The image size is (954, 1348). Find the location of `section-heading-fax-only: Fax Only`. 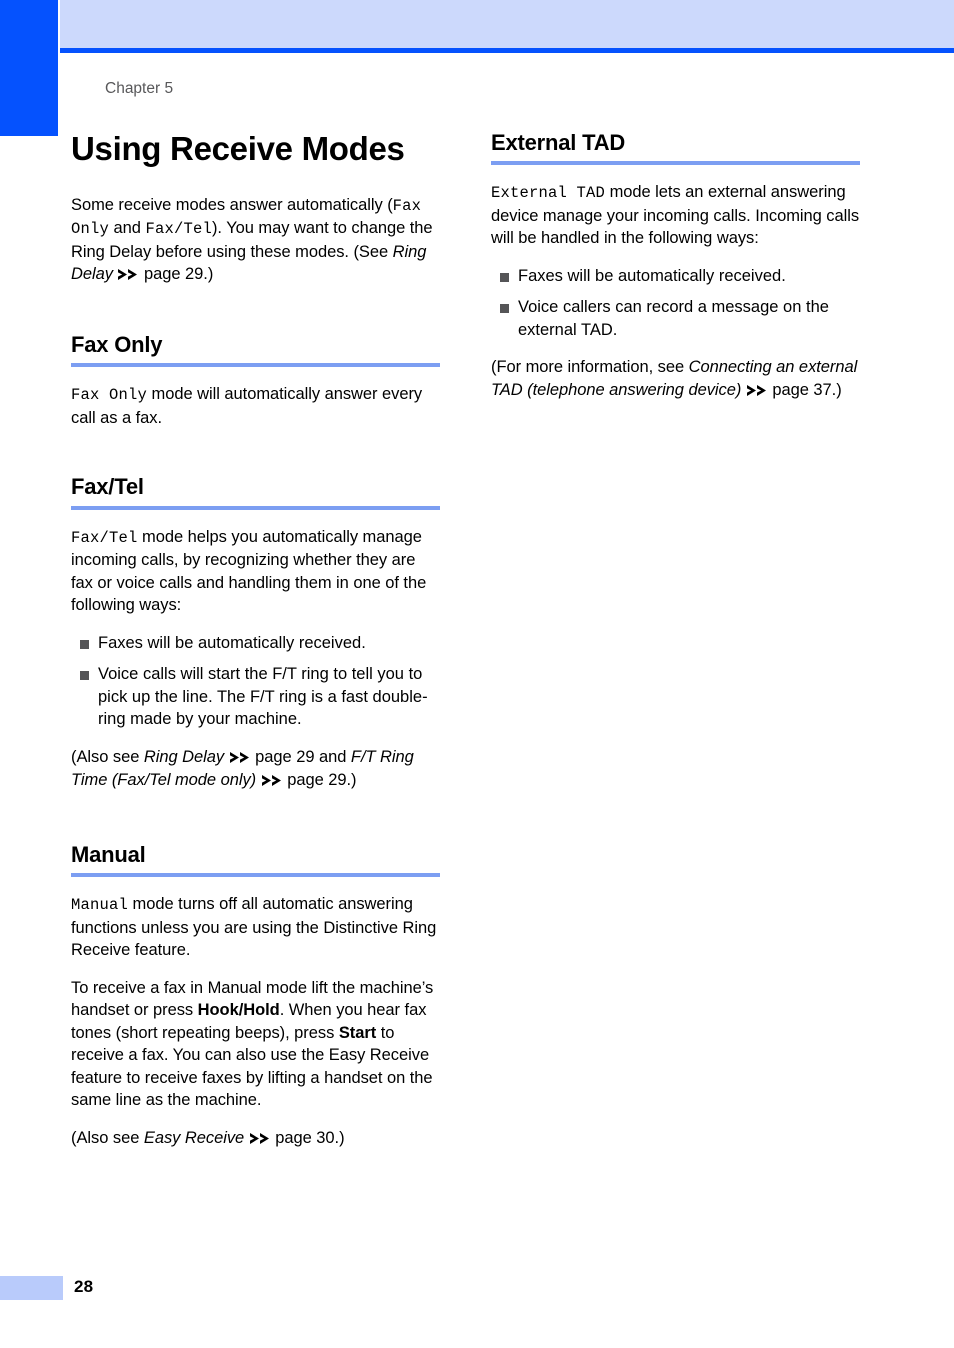

section-heading-fax-only: Fax Only is located at coordinates (117, 344).